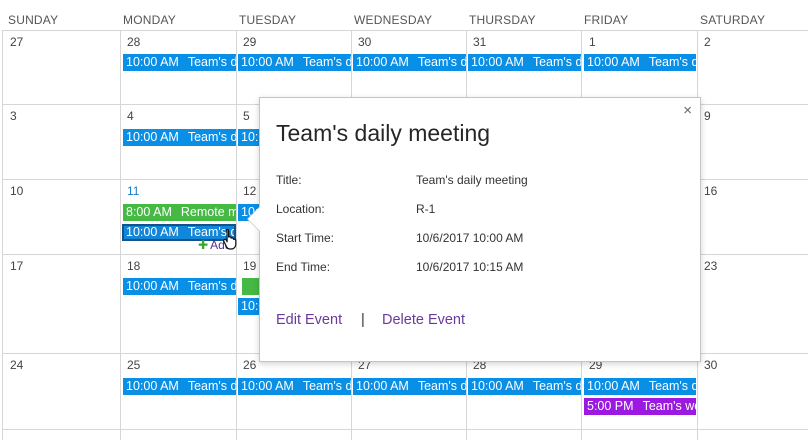 The image size is (808, 445). Describe the element at coordinates (502, 20) in the screenshot. I see `day-name-thursday: THURSDAY` at that location.